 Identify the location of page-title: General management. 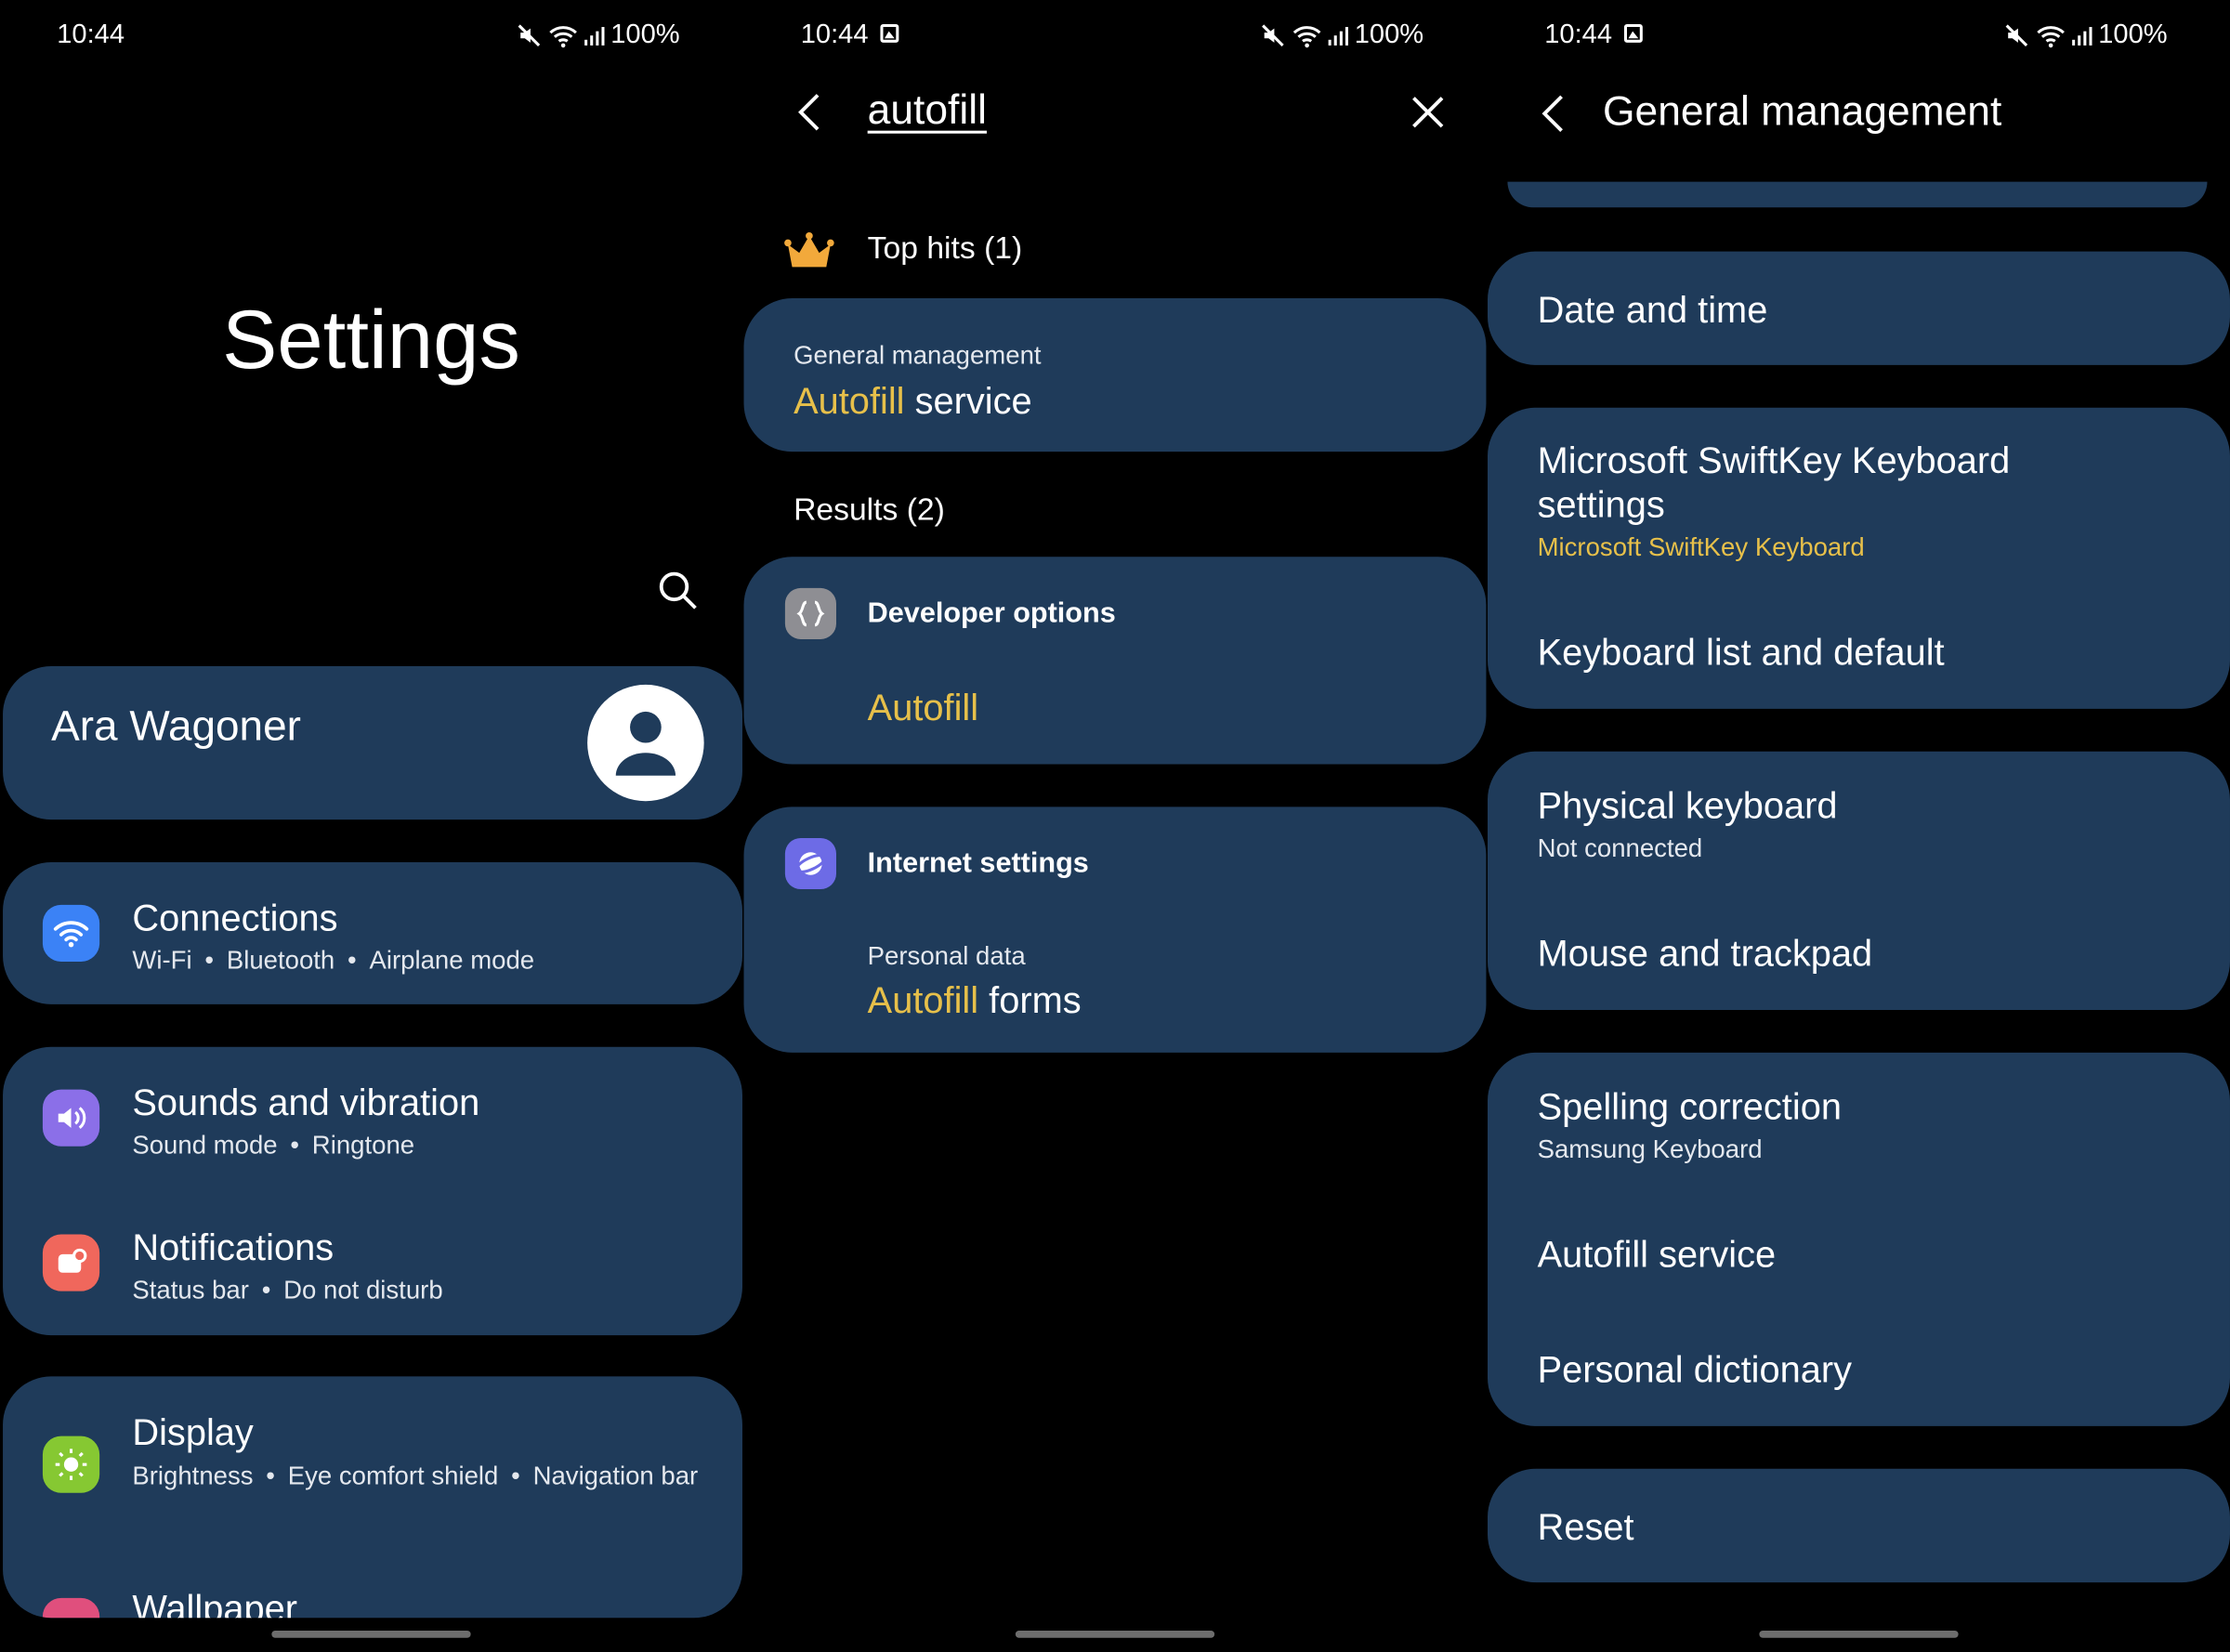
(1802, 113).